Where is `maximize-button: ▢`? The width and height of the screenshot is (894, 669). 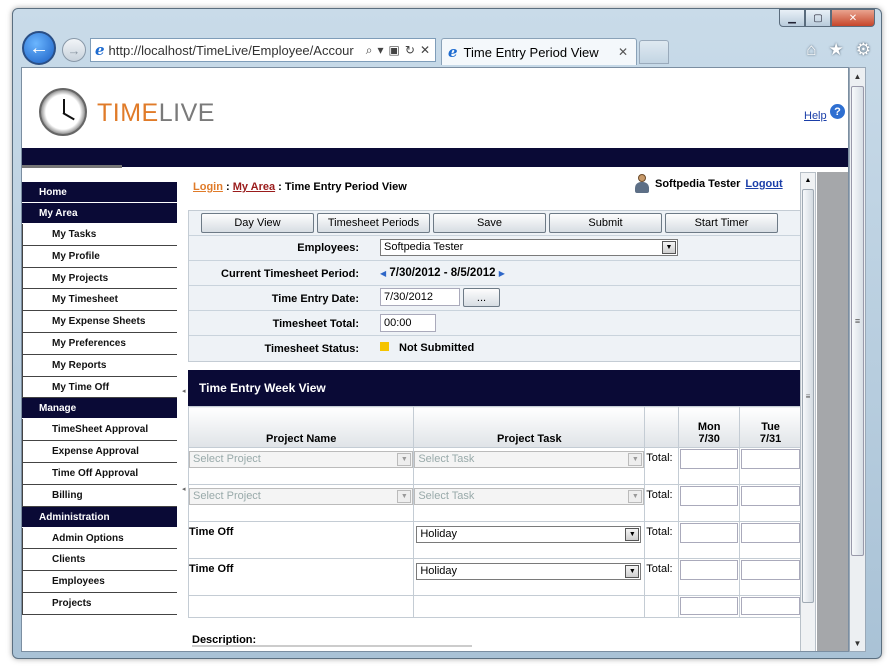
maximize-button: ▢ is located at coordinates (818, 18).